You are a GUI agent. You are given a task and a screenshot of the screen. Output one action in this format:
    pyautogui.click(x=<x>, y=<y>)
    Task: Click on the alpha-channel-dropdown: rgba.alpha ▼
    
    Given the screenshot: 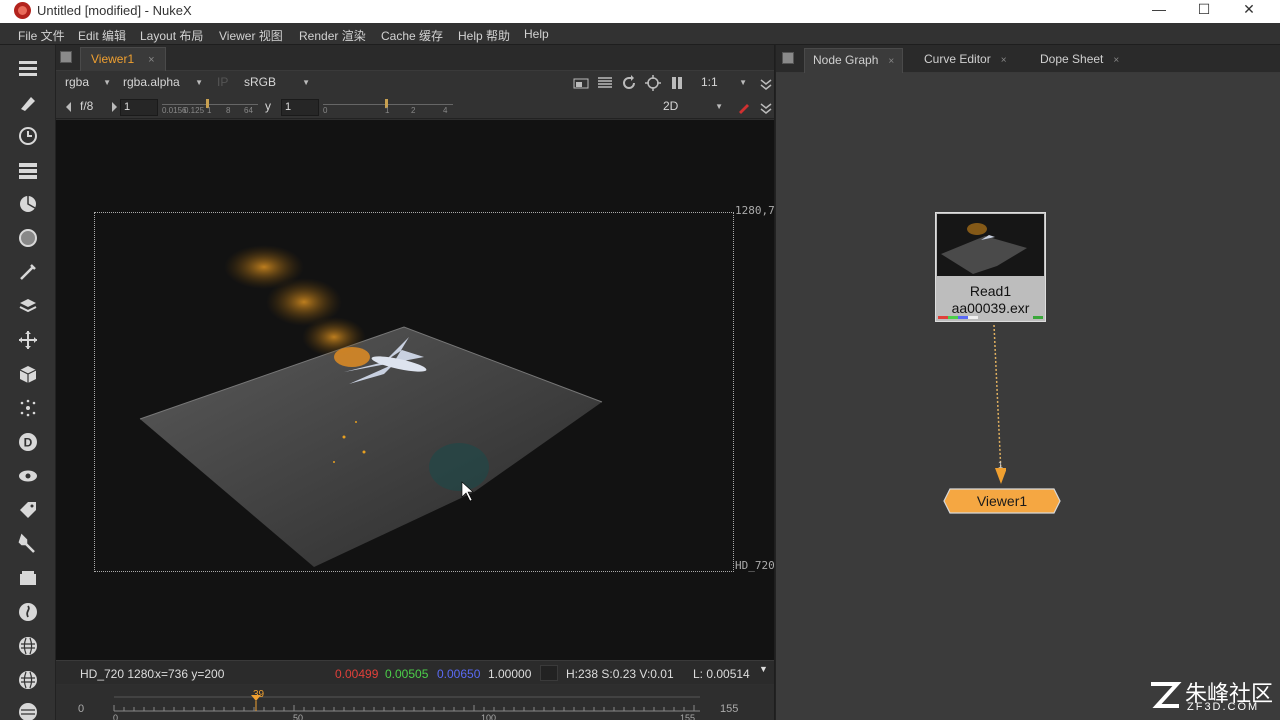 What is the action you would take?
    pyautogui.click(x=163, y=83)
    